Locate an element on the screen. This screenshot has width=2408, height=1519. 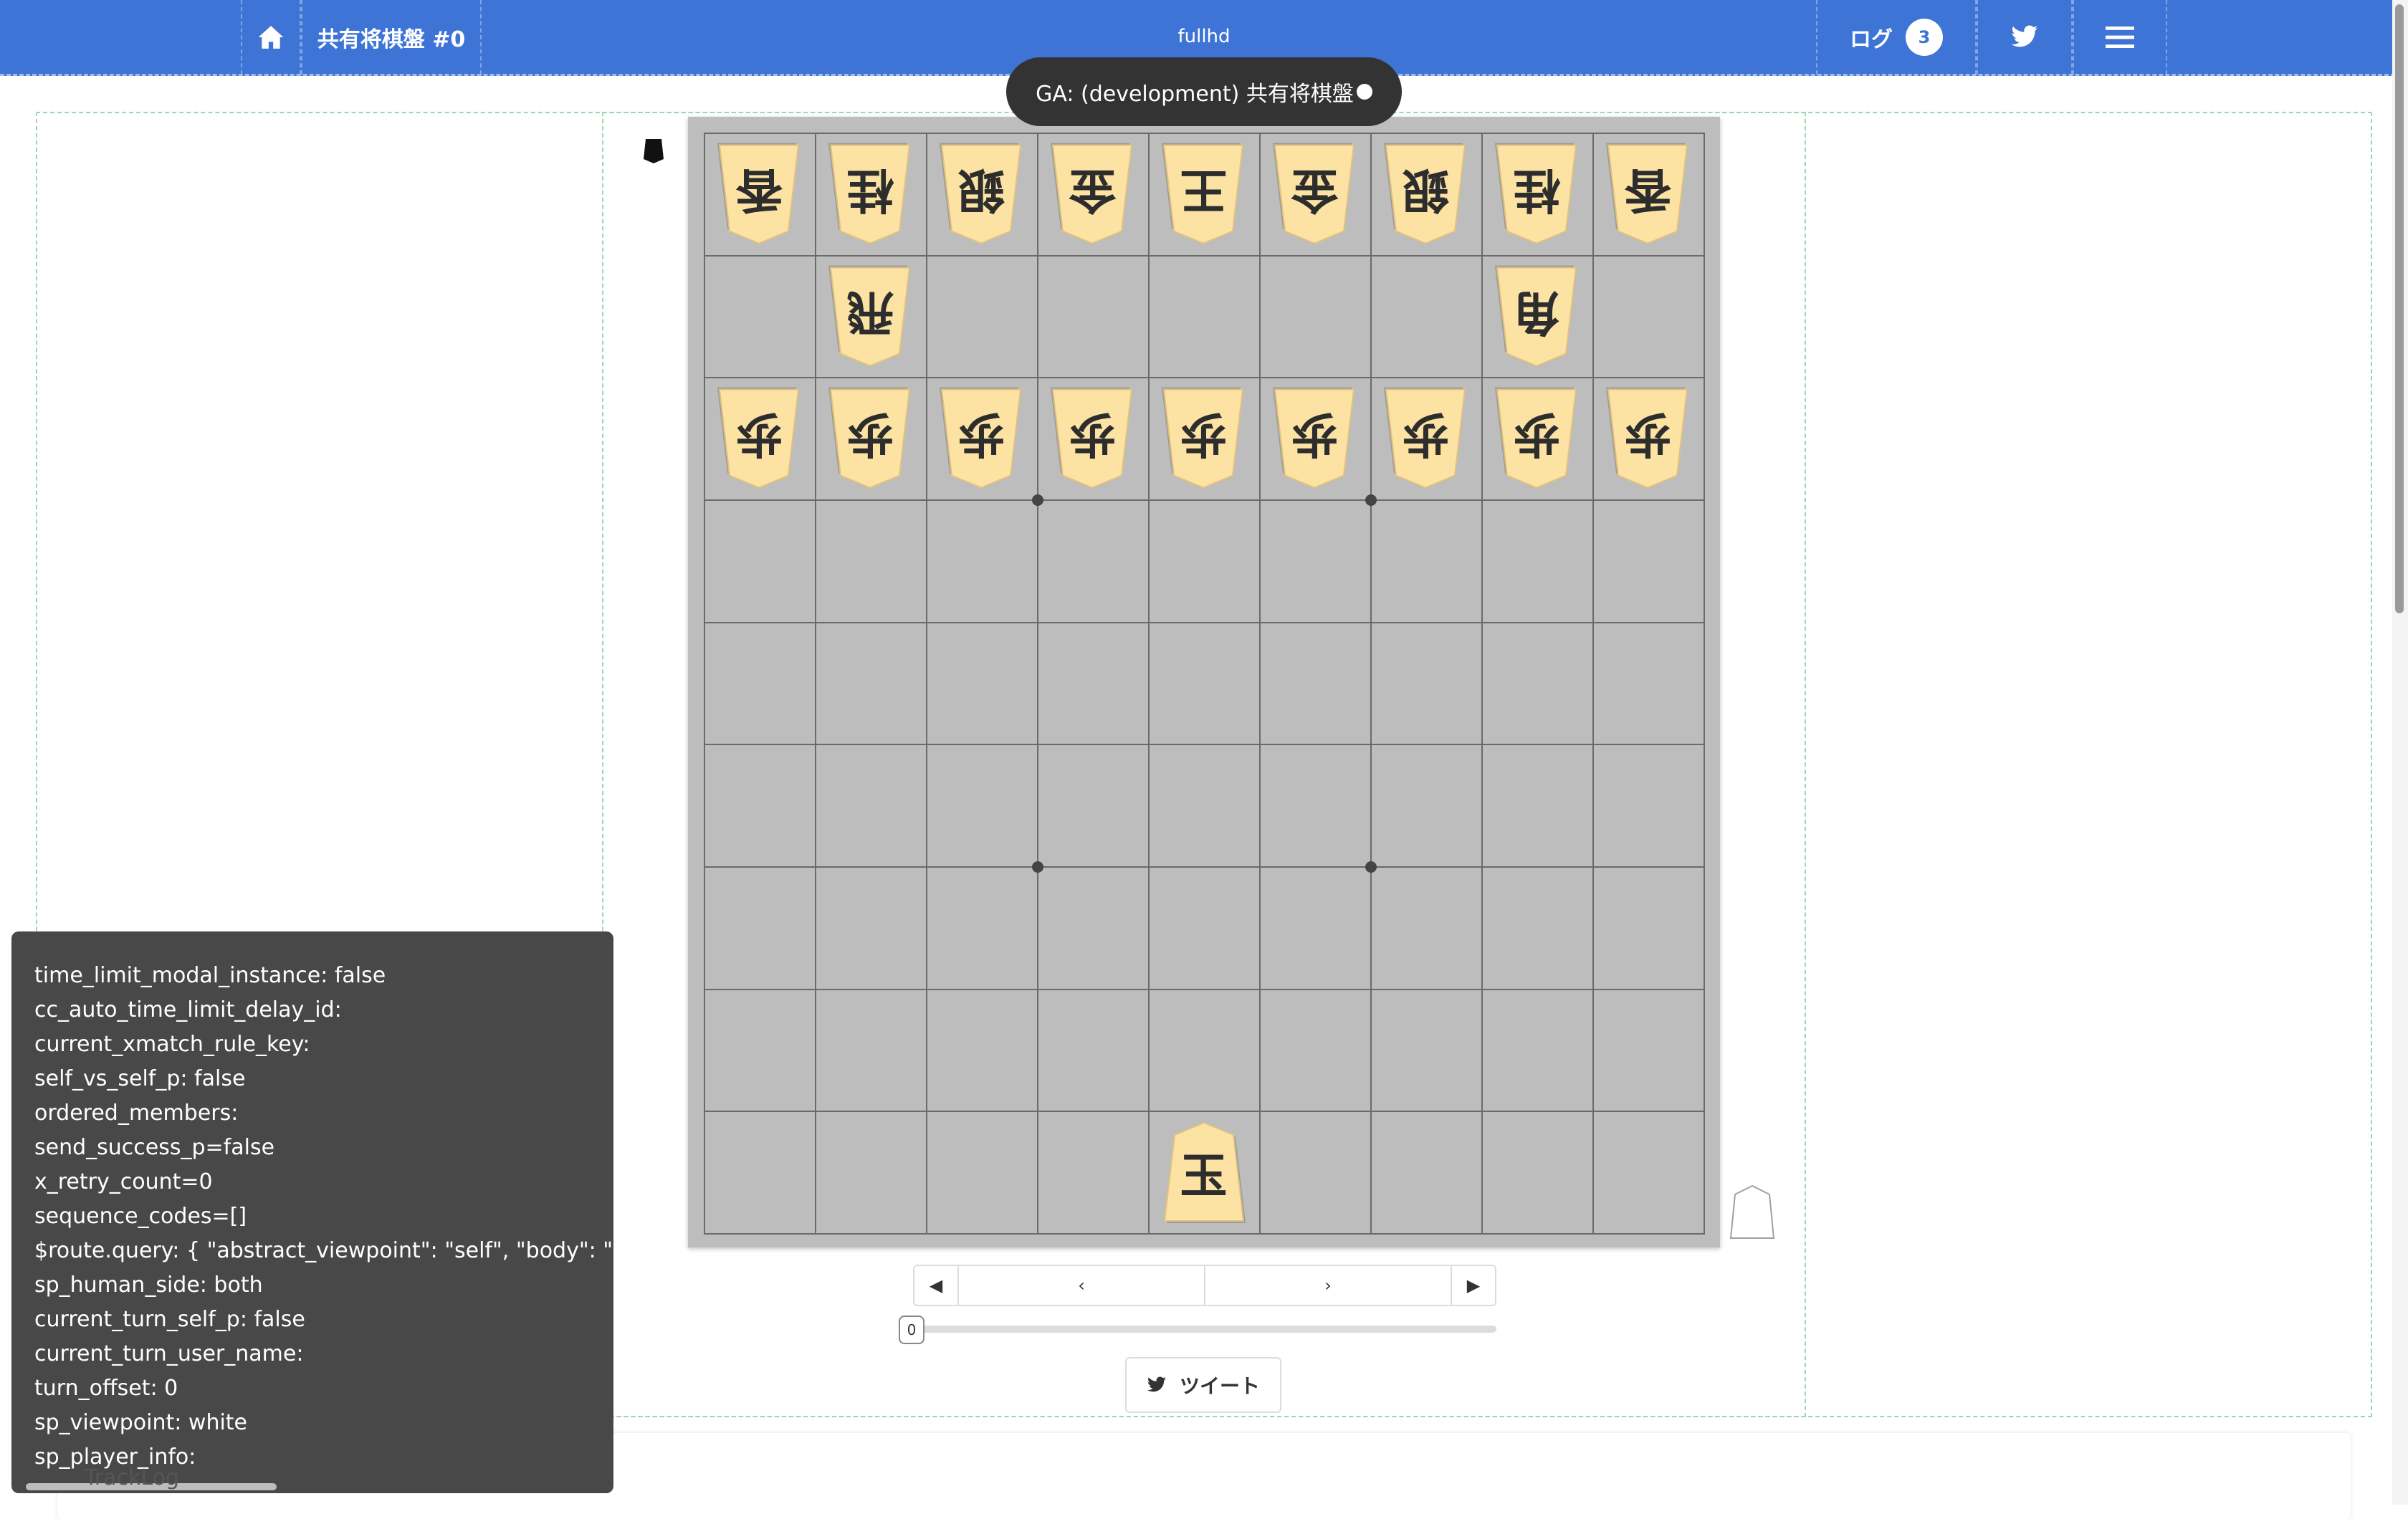
page-title: 共有将棋盤 #0 is located at coordinates (392, 37).